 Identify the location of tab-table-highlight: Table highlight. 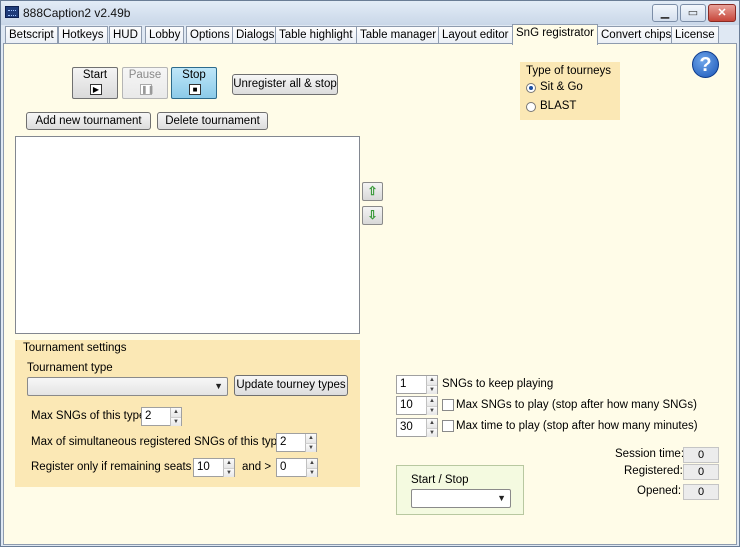
(316, 35).